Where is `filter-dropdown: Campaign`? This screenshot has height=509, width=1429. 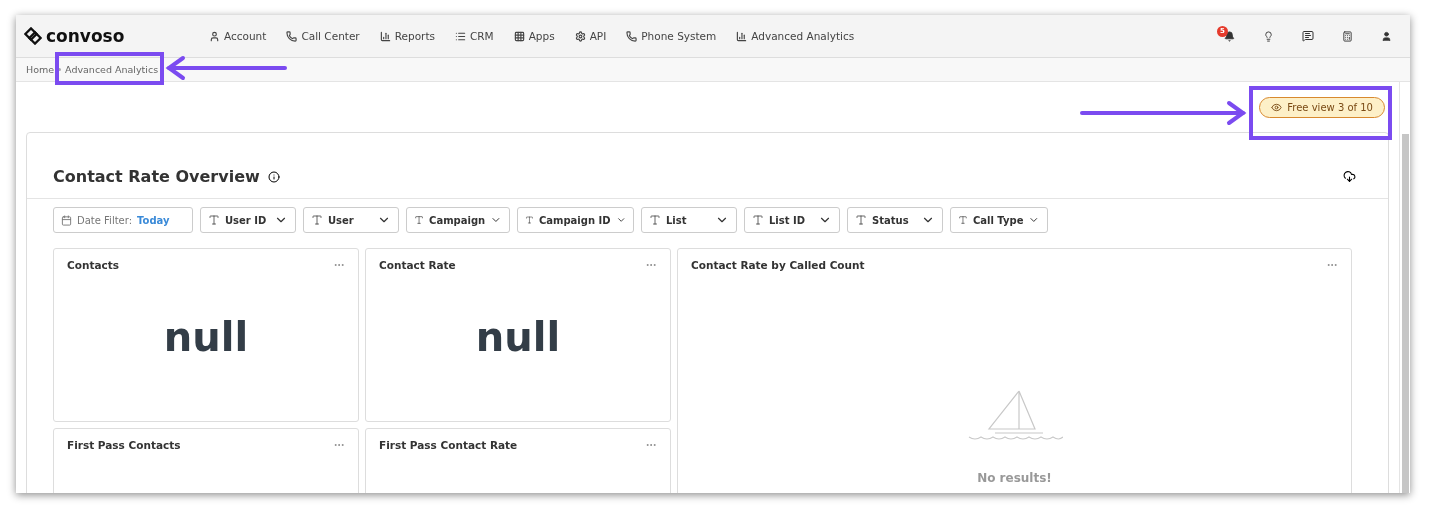 filter-dropdown: Campaign is located at coordinates (458, 220).